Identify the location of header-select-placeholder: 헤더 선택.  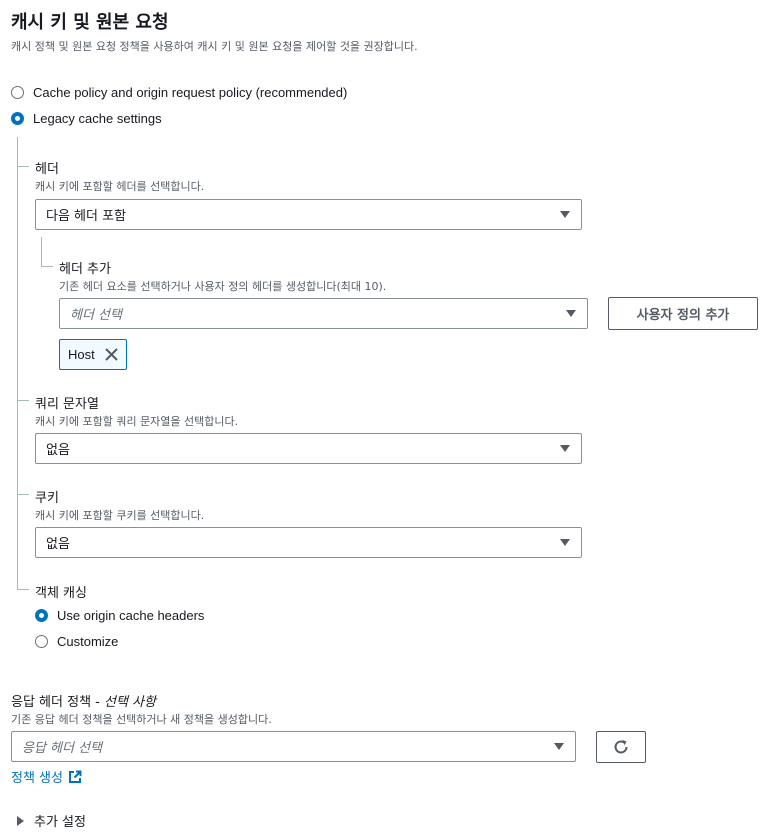
(96, 315).